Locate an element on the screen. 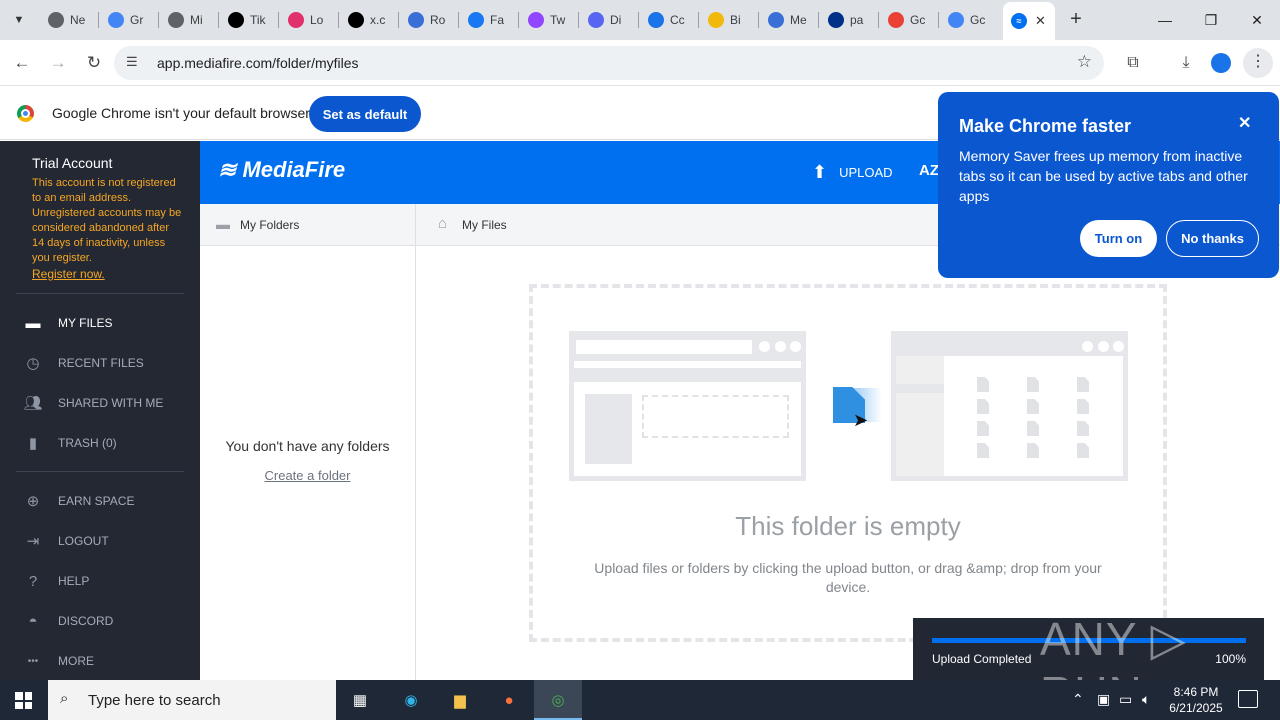 The image size is (1280, 720). firefox-icon: ● is located at coordinates (509, 700).